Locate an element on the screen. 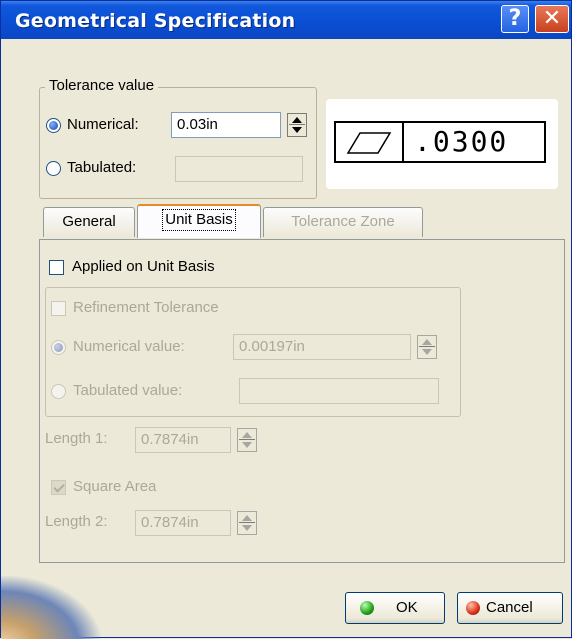 The height and width of the screenshot is (639, 572). numerical-spinner is located at coordinates (297, 125).